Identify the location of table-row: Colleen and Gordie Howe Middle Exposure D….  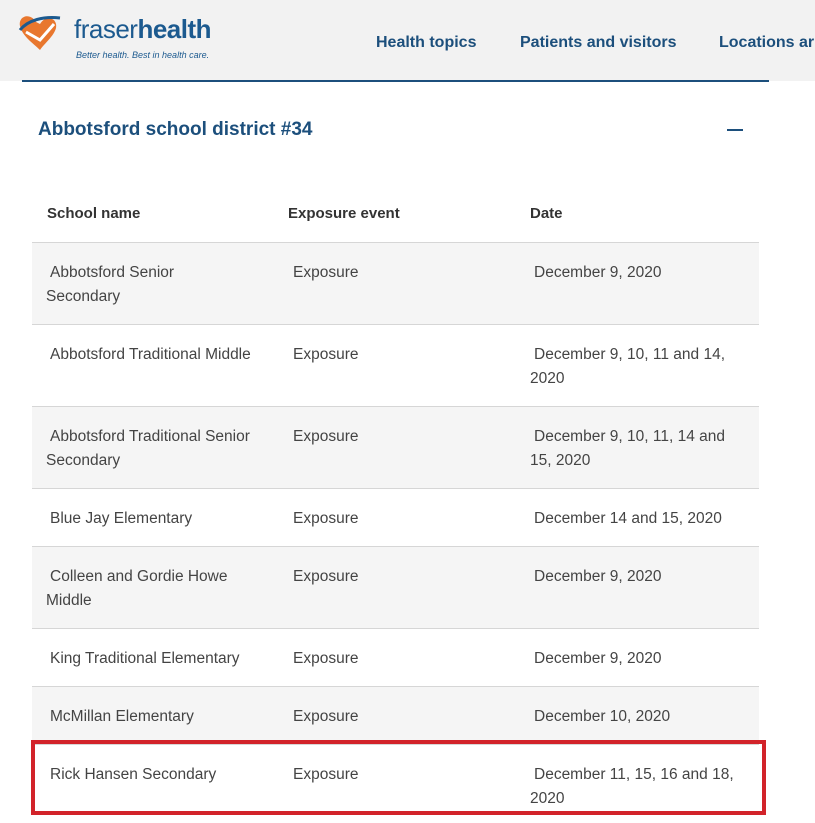
(395, 588).